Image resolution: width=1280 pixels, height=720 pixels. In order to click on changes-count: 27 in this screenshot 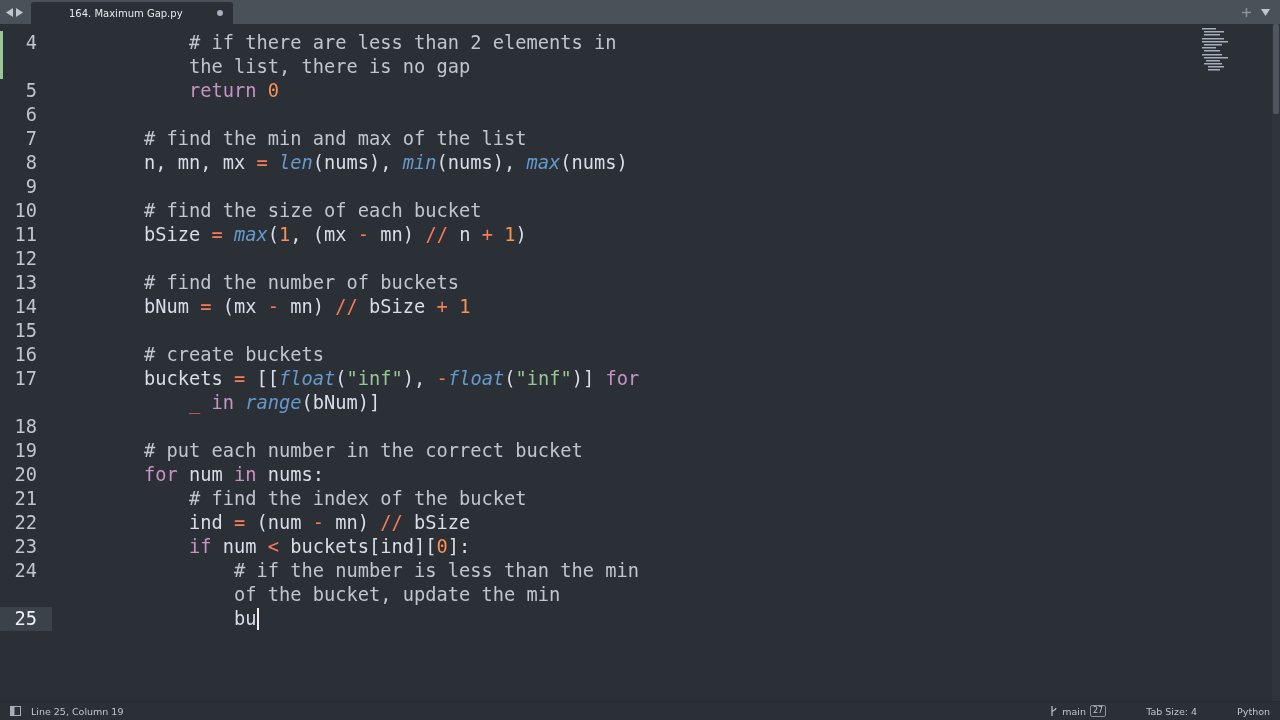, I will do `click(1098, 711)`.